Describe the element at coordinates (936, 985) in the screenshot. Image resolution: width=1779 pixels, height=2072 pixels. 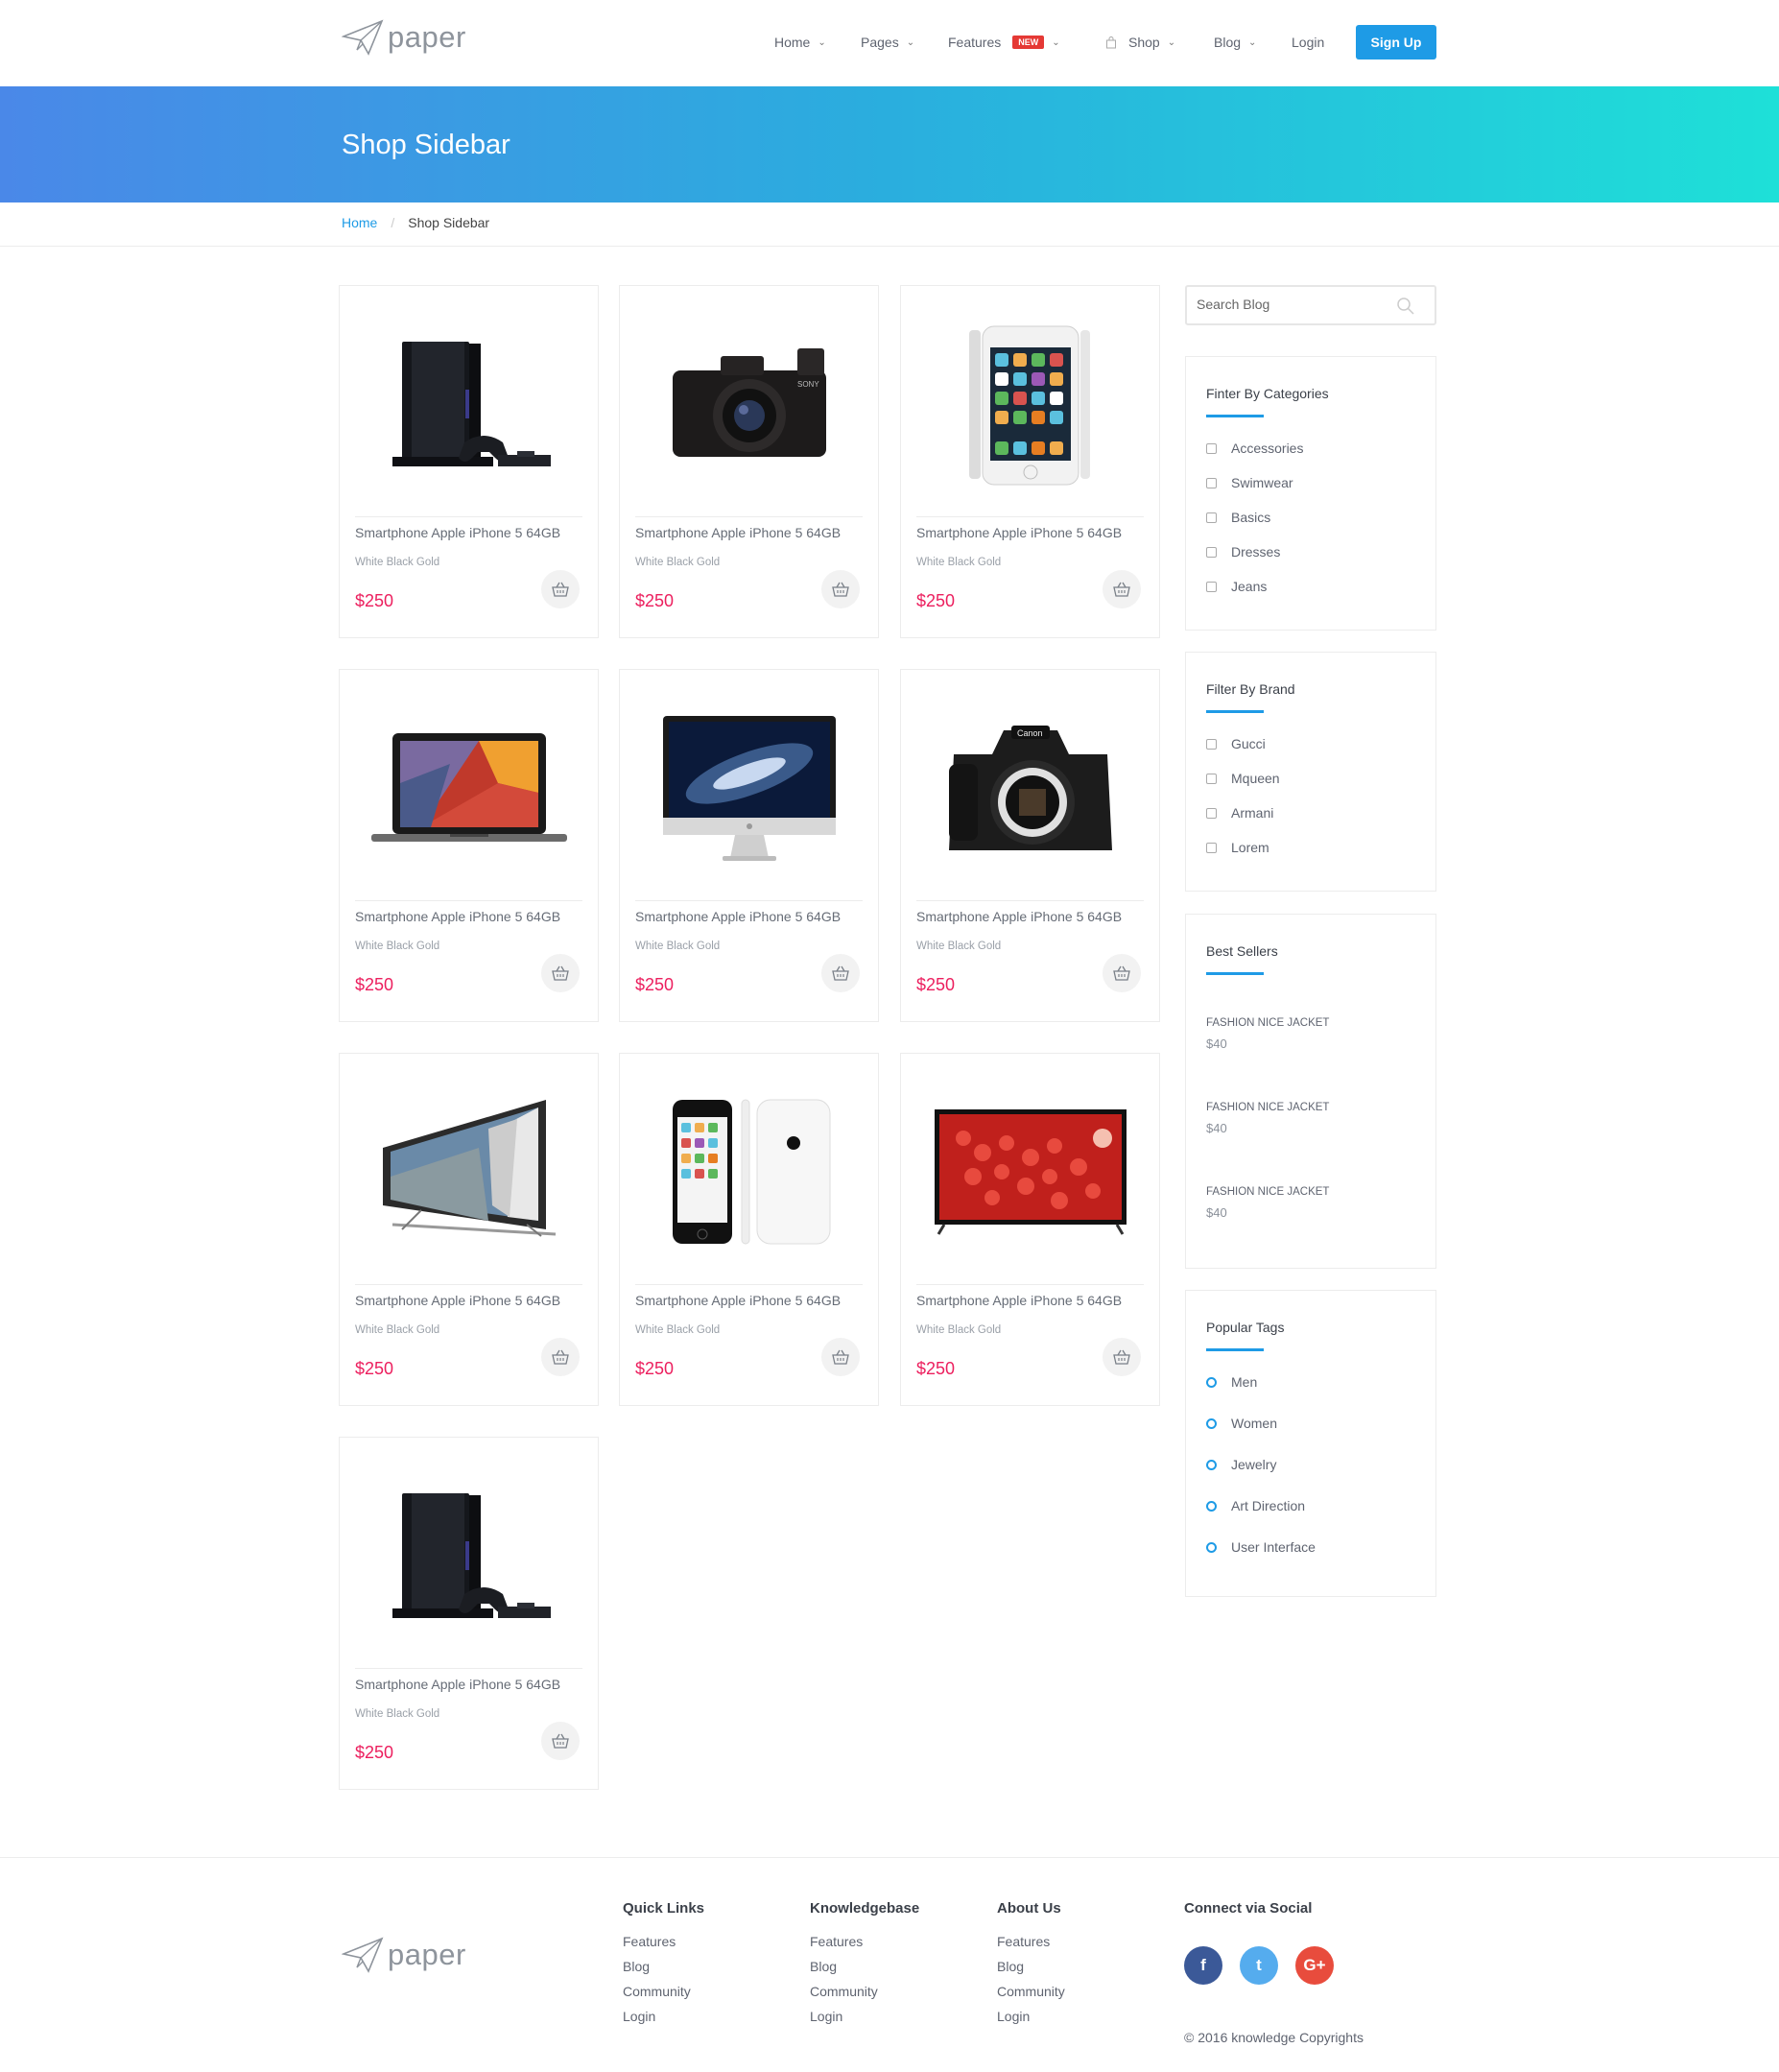
I see `product-price: $250` at that location.